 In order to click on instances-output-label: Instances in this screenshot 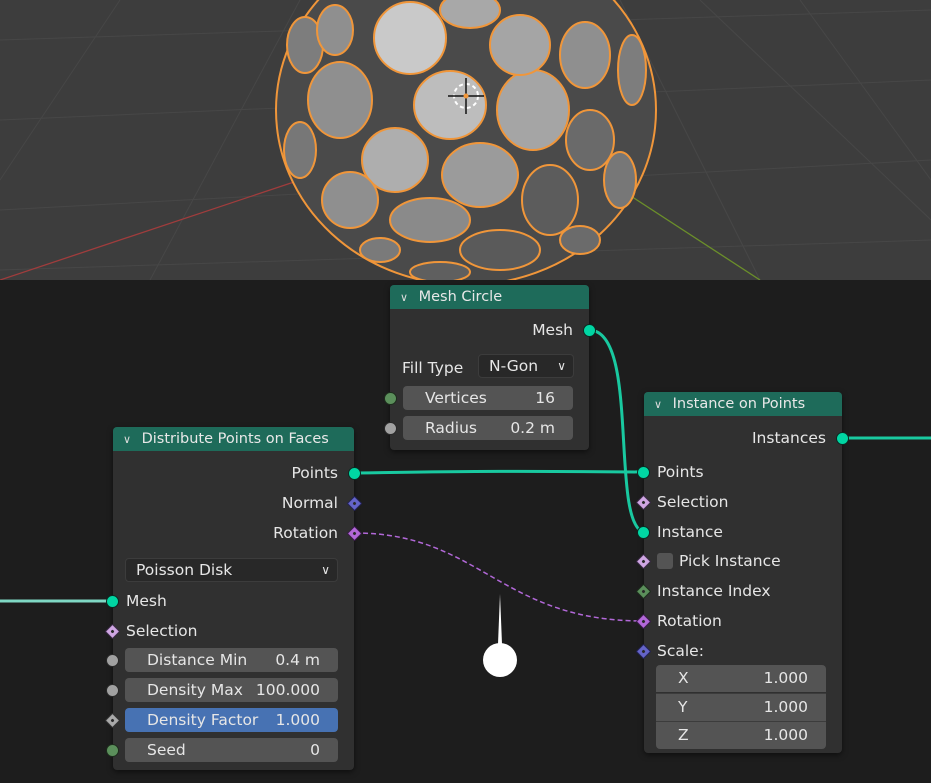, I will do `click(788, 438)`.